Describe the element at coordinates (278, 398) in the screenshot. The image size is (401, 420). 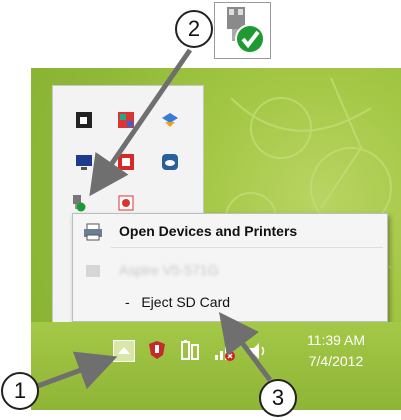
I see `callout-3: 3` at that location.